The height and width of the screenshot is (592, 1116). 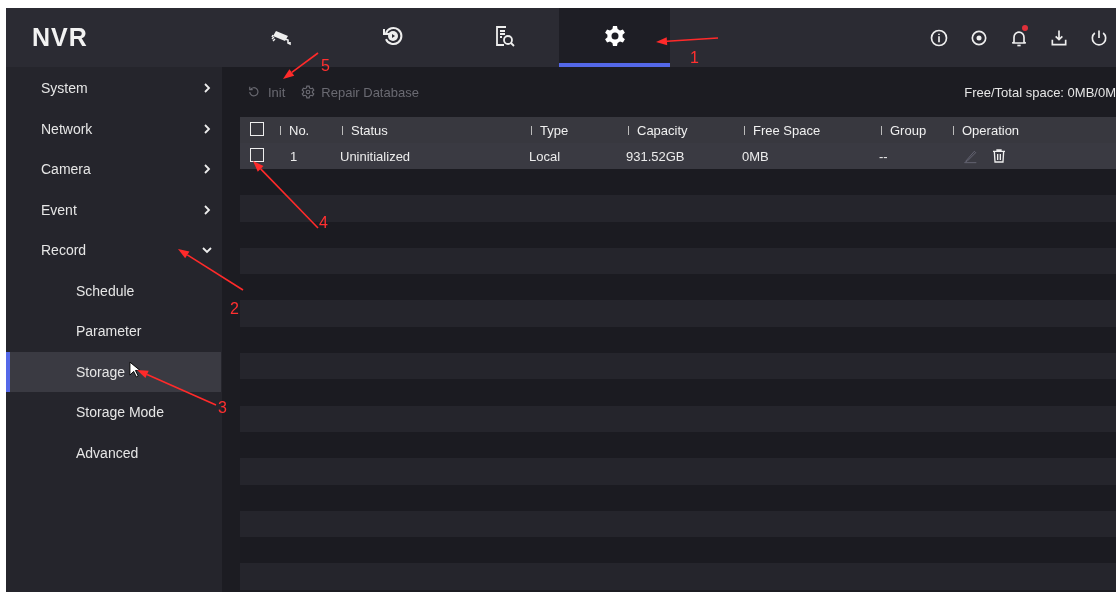 What do you see at coordinates (234, 308) in the screenshot?
I see `annotation-number: 2` at bounding box center [234, 308].